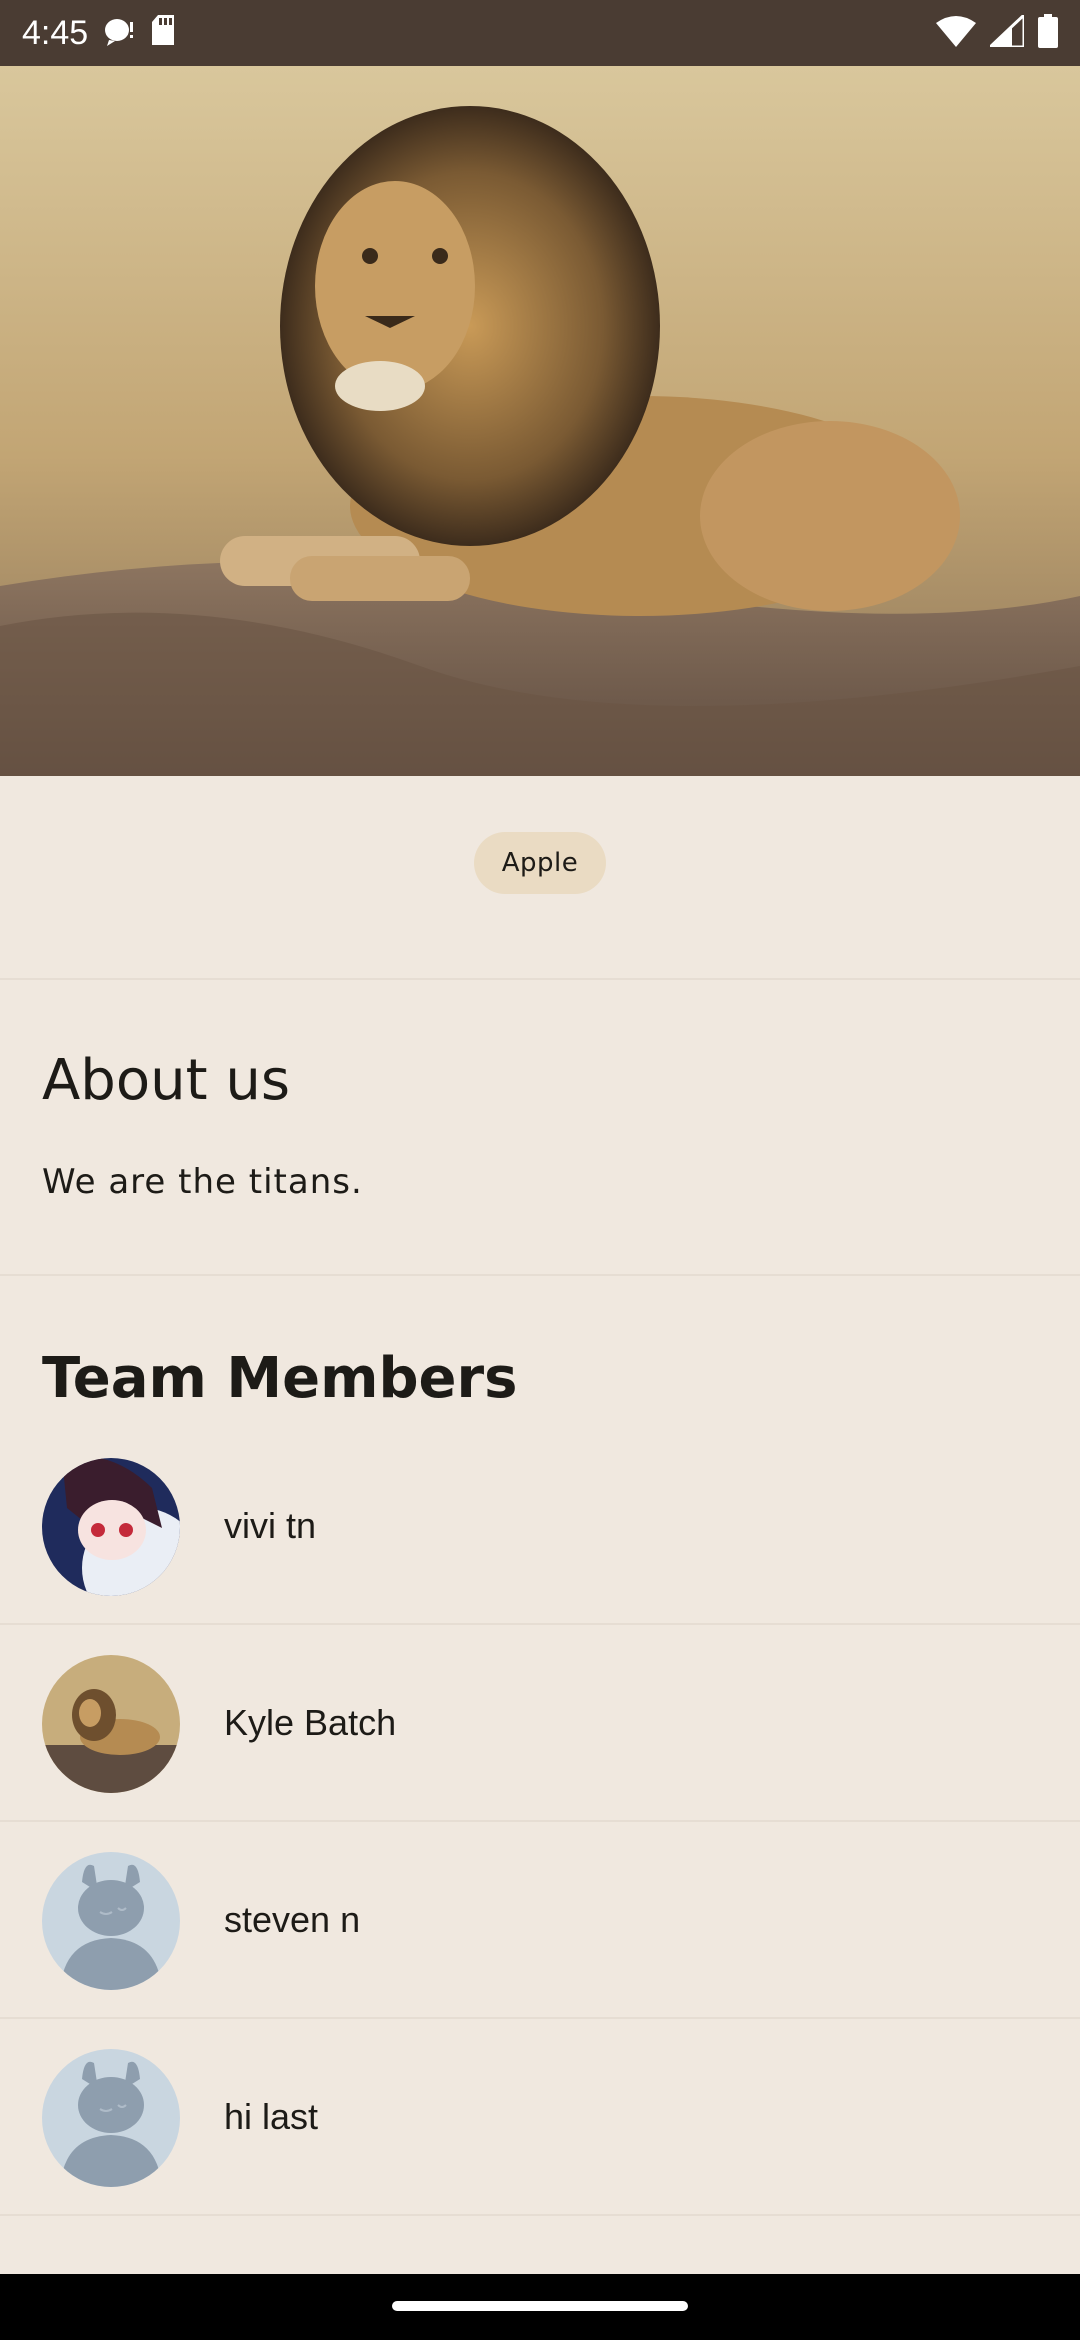 The width and height of the screenshot is (1080, 2340). Describe the element at coordinates (540, 33) in the screenshot. I see `status-bar: 4:45` at that location.